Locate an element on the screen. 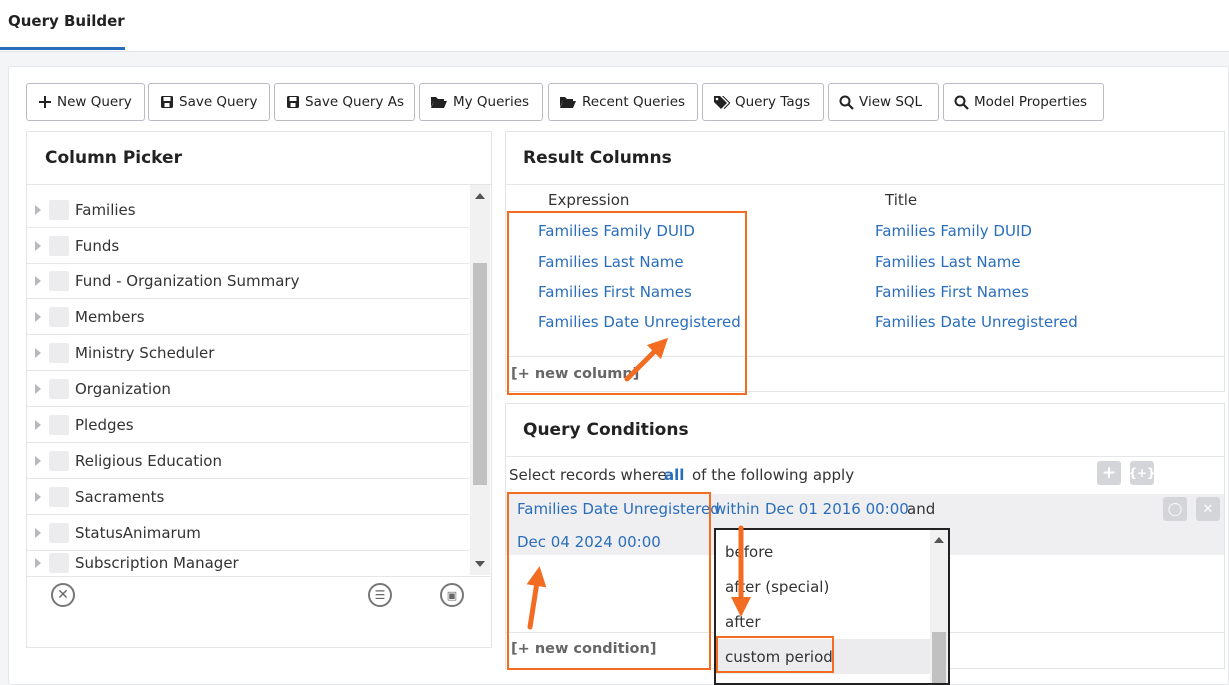 The width and height of the screenshot is (1229, 685). tree-item-religious-education: Religious Education is located at coordinates (248, 461).